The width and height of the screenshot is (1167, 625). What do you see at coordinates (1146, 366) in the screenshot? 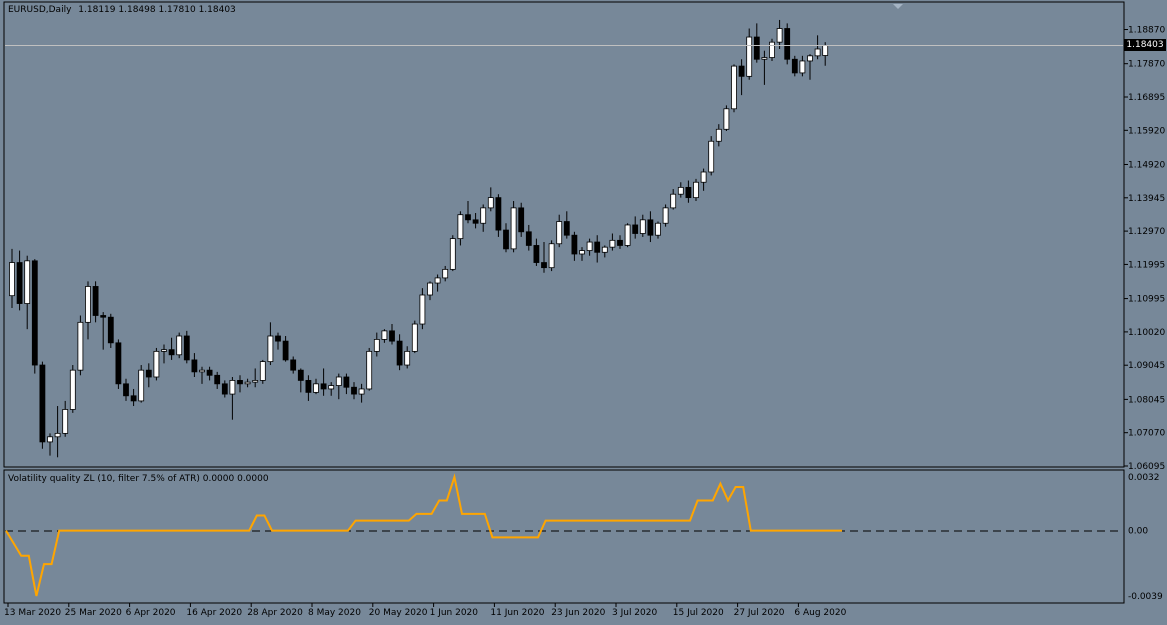
I see `price-tick-label: 1.09045` at bounding box center [1146, 366].